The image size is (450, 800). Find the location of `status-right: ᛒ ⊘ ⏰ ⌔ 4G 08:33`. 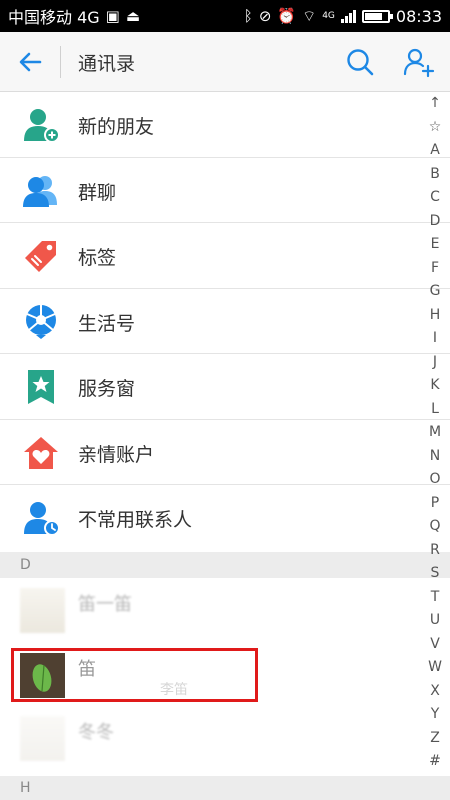

status-right: ᛒ ⊘ ⏰ ⌔ 4G 08:33 is located at coordinates (343, 16).